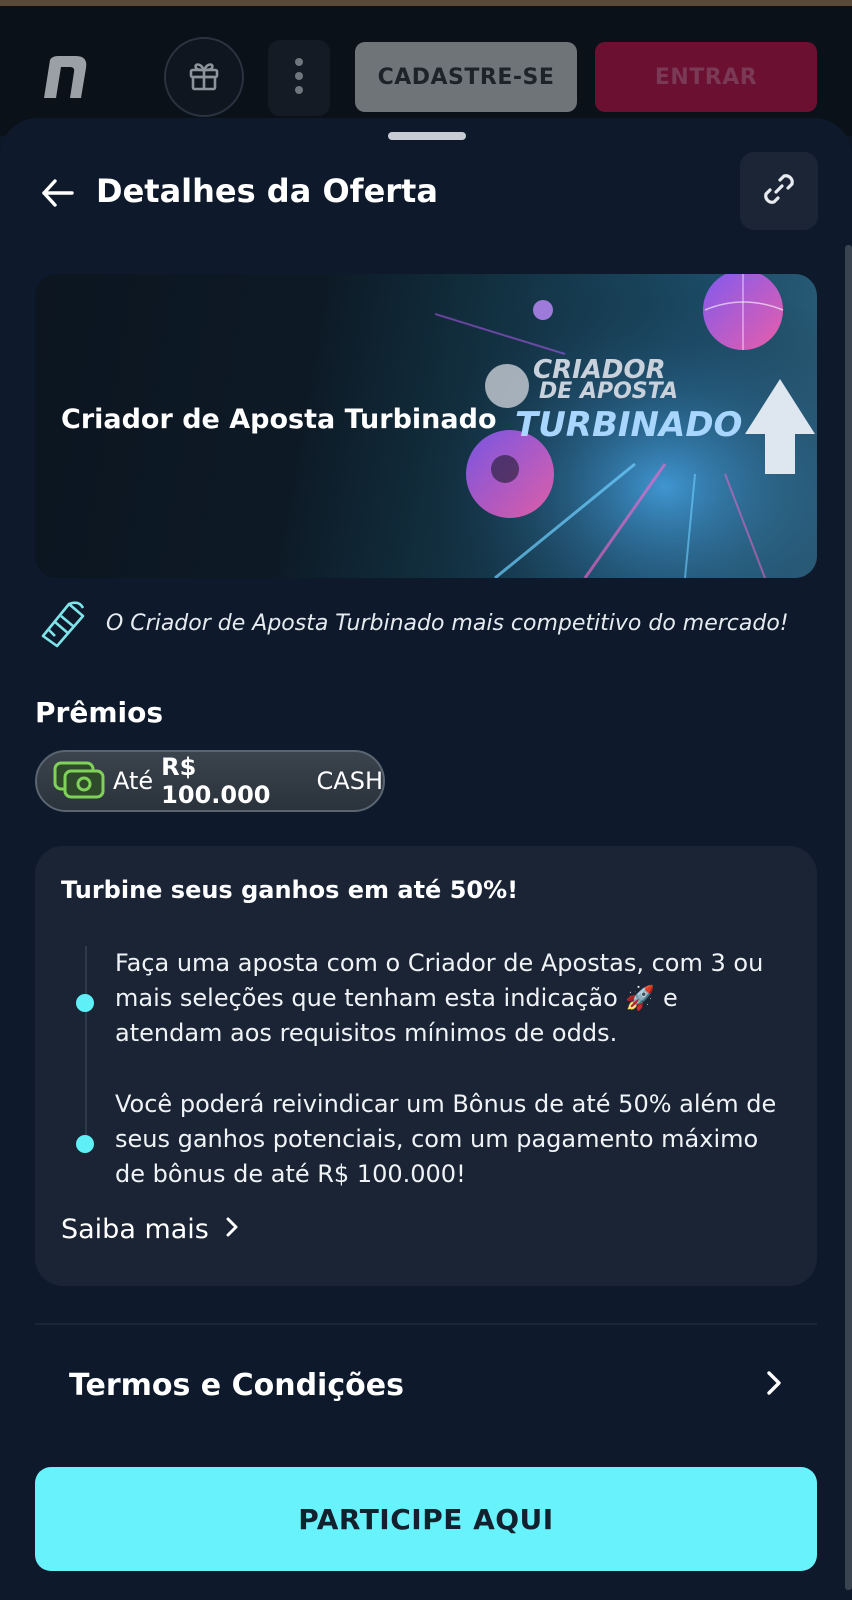 The width and height of the screenshot is (852, 1600). I want to click on page-title: Detalhes da Oferta, so click(267, 191).